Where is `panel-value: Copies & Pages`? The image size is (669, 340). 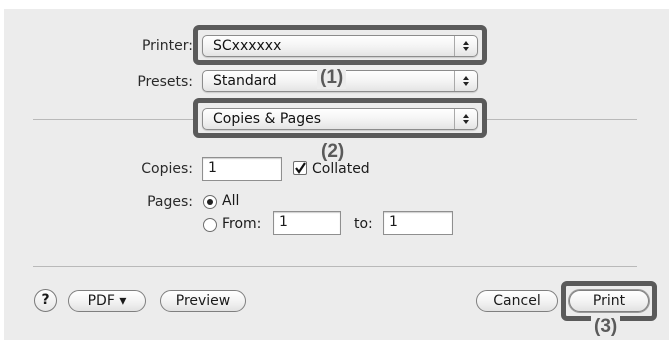
panel-value: Copies & Pages is located at coordinates (267, 119).